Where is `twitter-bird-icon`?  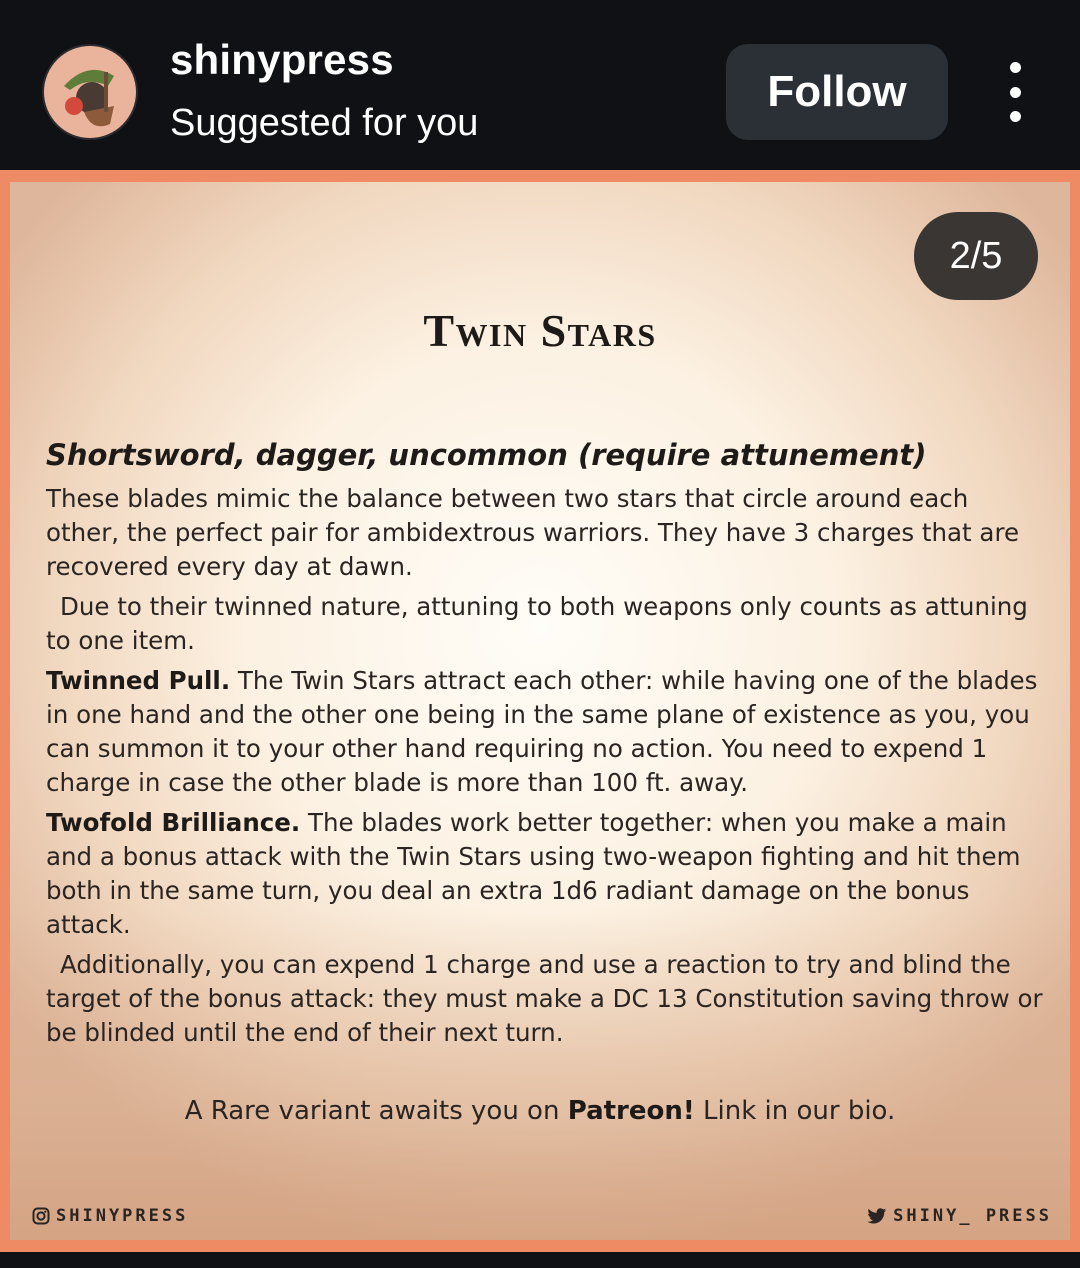
twitter-bird-icon is located at coordinates (877, 1215).